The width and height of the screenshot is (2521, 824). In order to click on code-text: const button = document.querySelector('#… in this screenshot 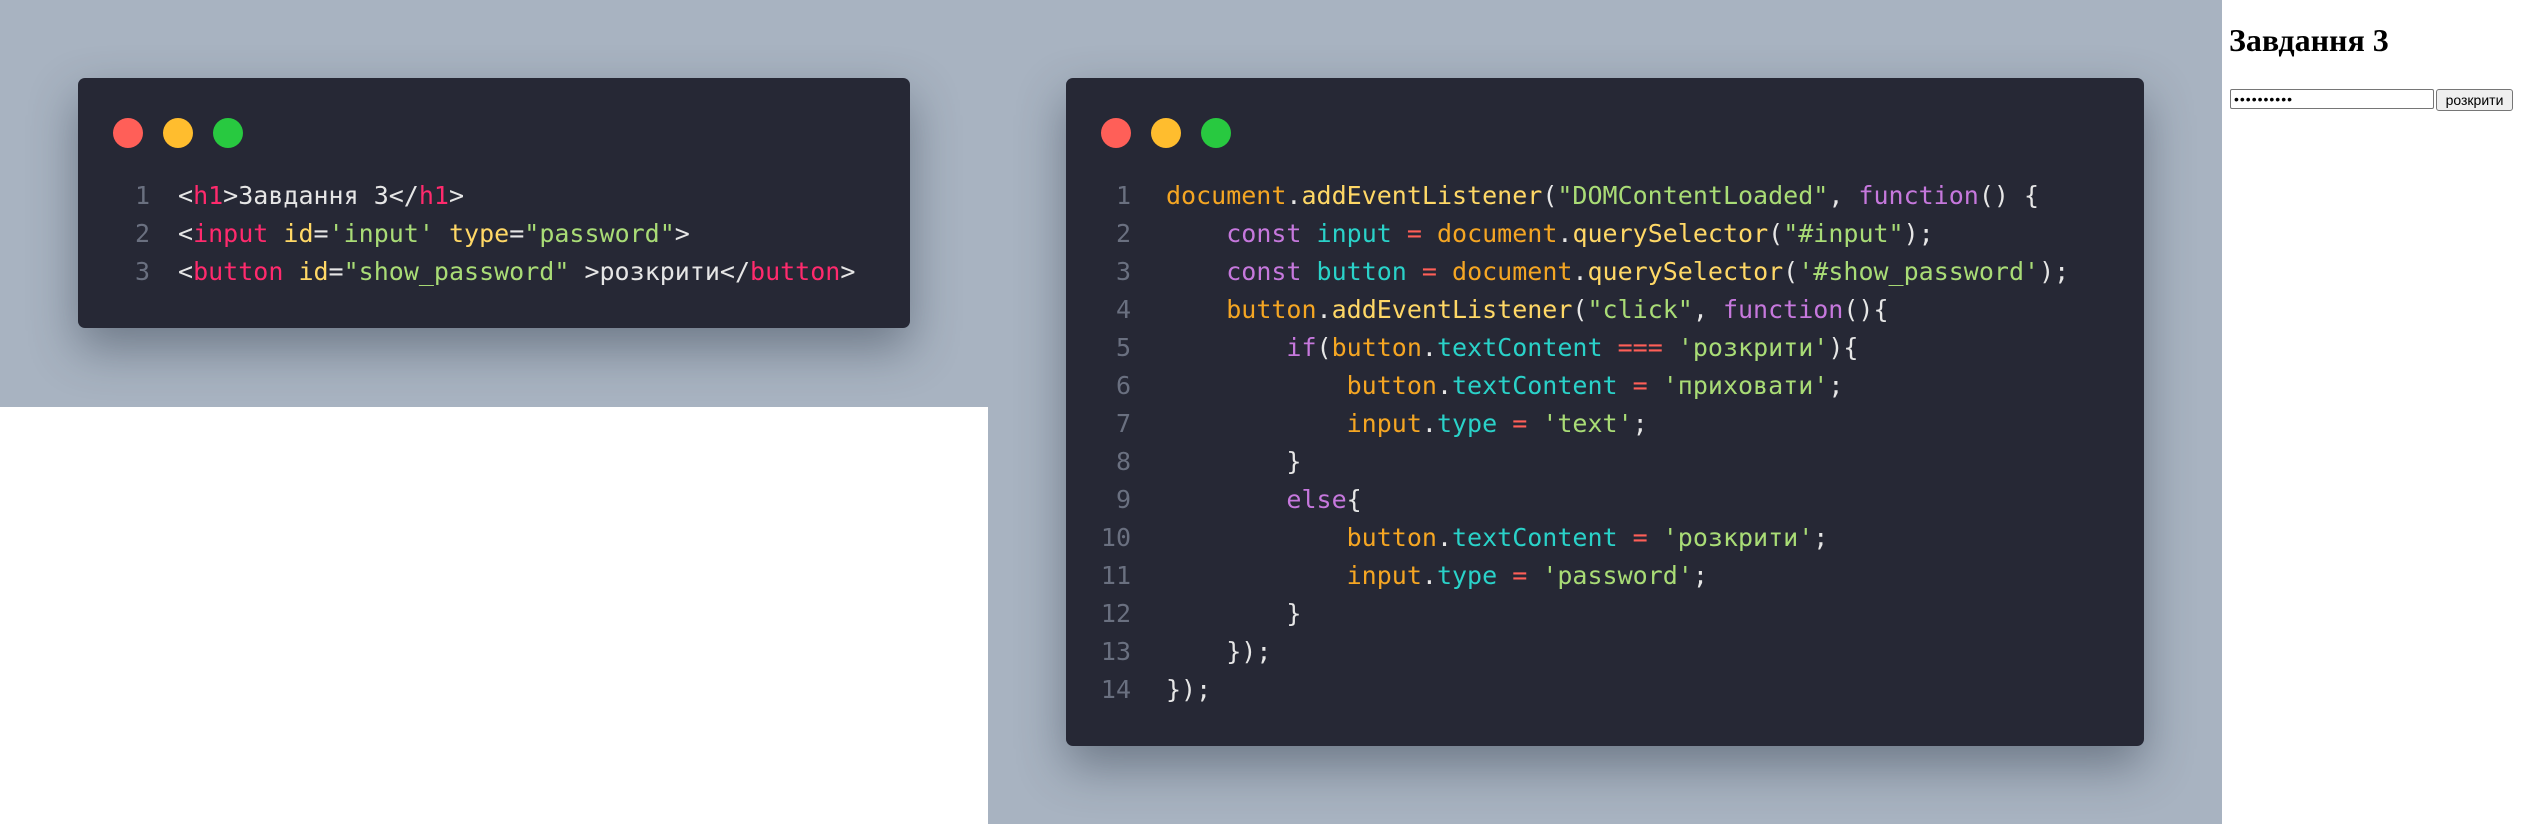, I will do `click(1617, 272)`.